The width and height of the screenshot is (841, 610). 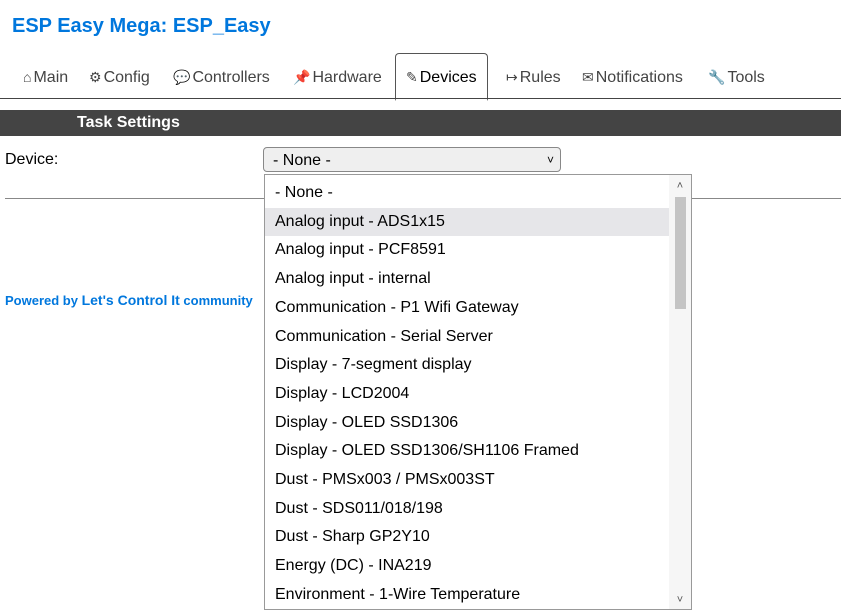 I want to click on tab-label: Hardware, so click(x=347, y=77).